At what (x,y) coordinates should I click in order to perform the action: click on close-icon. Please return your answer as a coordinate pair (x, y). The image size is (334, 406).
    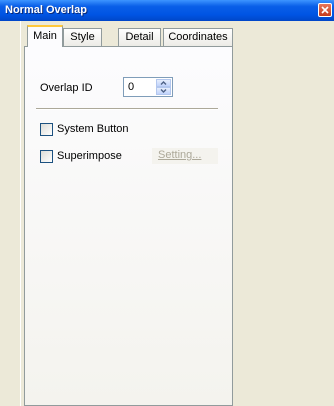
    Looking at the image, I should click on (325, 10).